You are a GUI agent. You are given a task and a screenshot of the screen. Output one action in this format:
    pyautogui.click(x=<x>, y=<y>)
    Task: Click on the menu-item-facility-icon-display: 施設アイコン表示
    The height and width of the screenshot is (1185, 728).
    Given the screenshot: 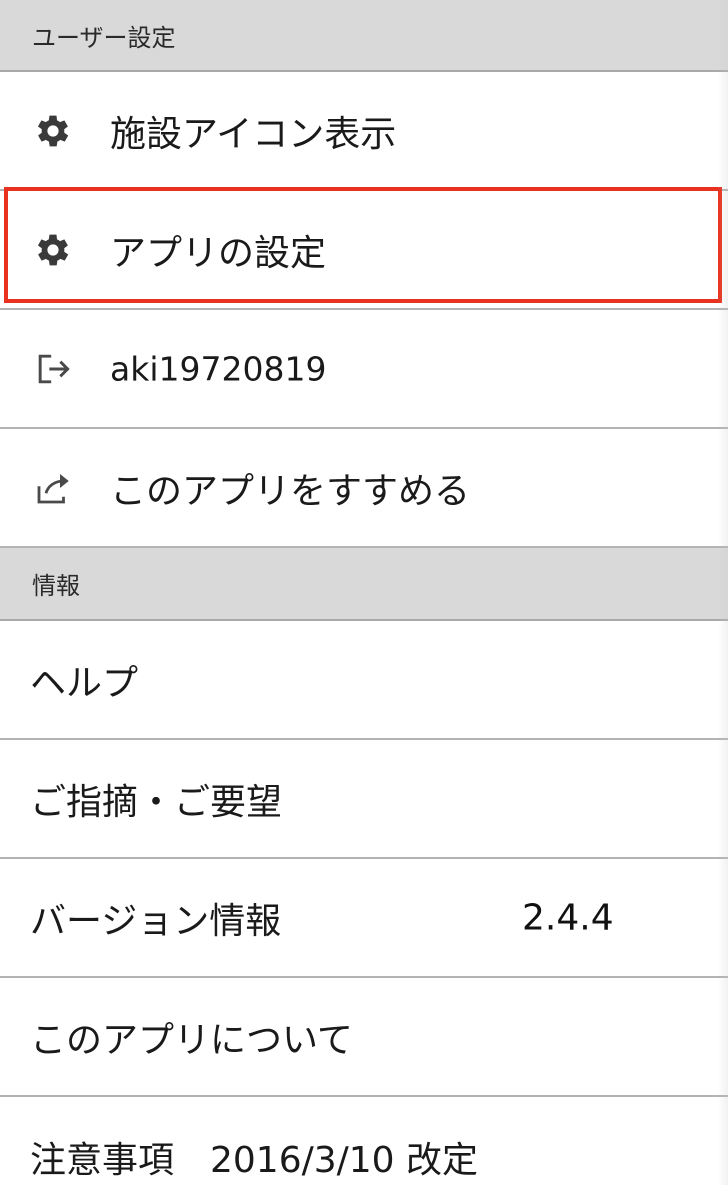 What is the action you would take?
    pyautogui.click(x=364, y=131)
    